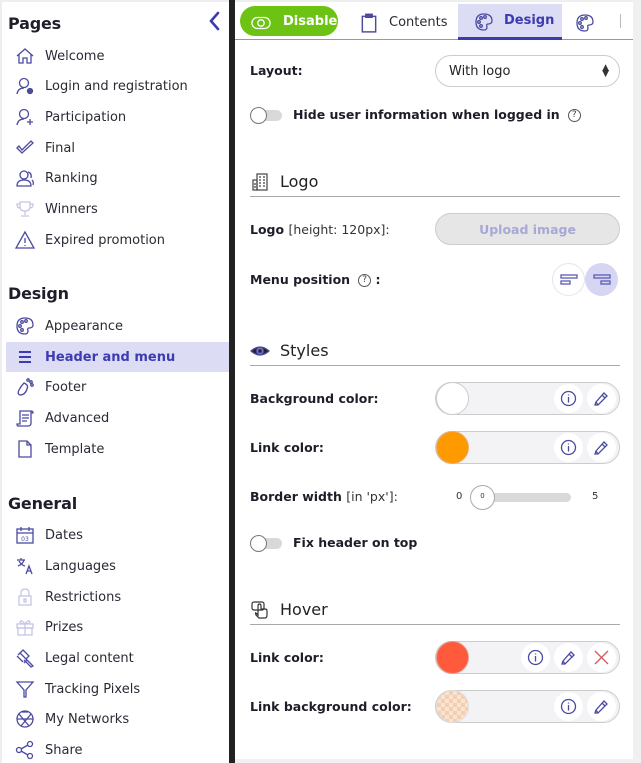 The image size is (641, 763). Describe the element at coordinates (452, 398) in the screenshot. I see `background-color-swatch` at that location.